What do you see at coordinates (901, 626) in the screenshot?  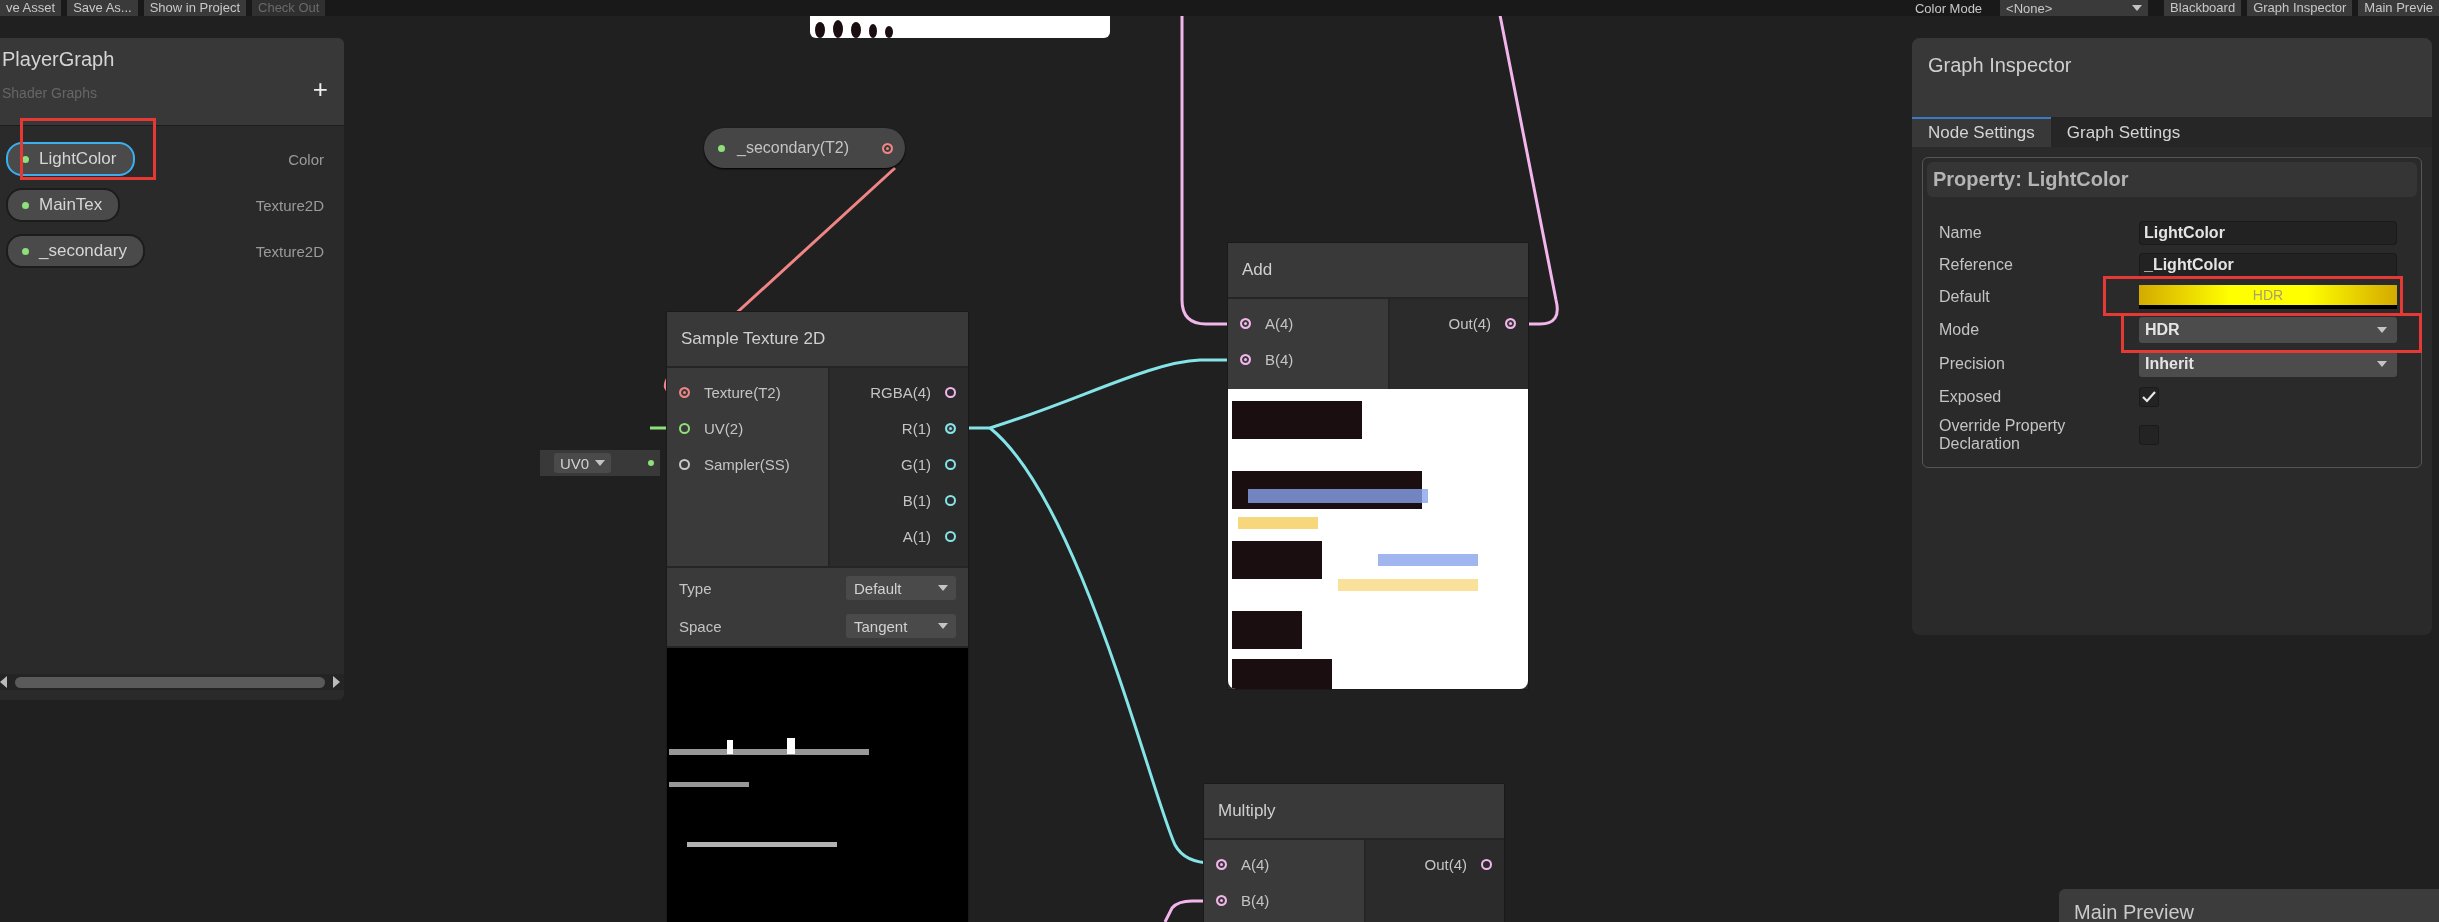 I see `dropdown: Tangent` at bounding box center [901, 626].